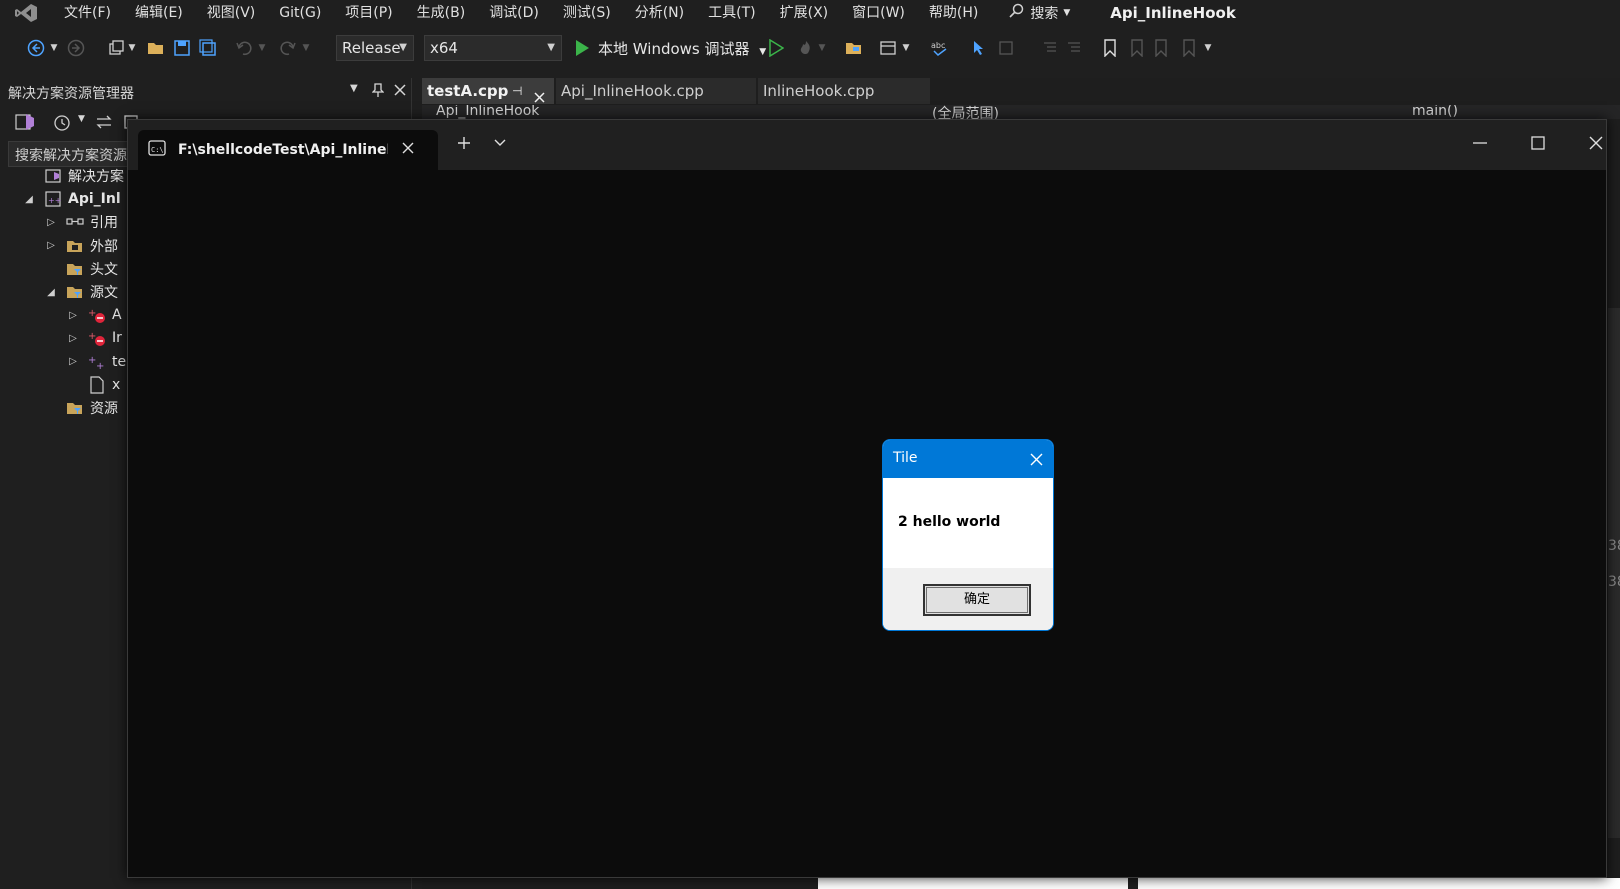  I want to click on menu-item-8: 分析(N), so click(659, 13).